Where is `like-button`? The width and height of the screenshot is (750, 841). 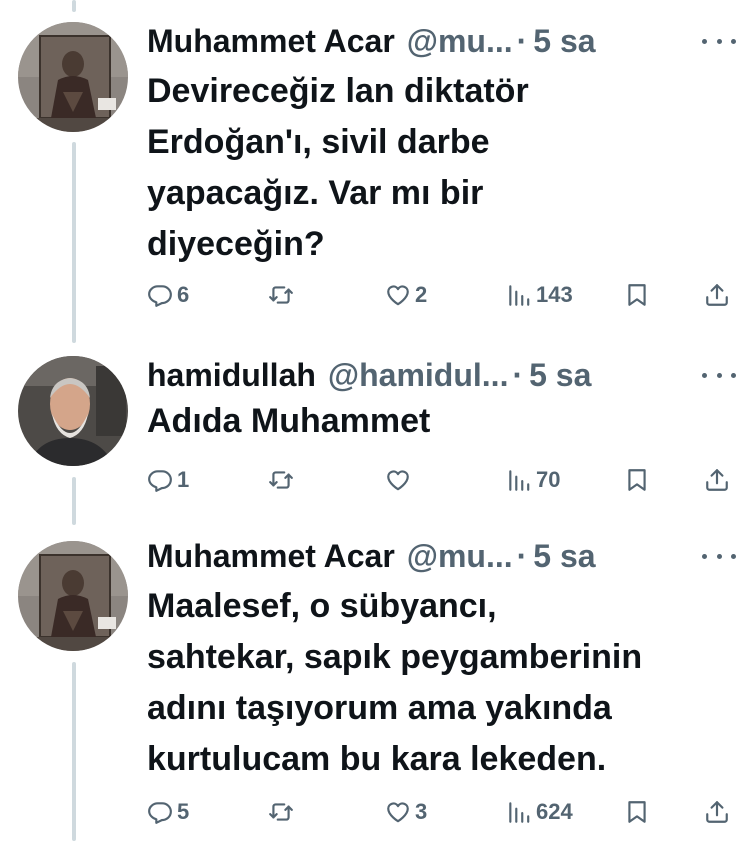
like-button is located at coordinates (398, 480).